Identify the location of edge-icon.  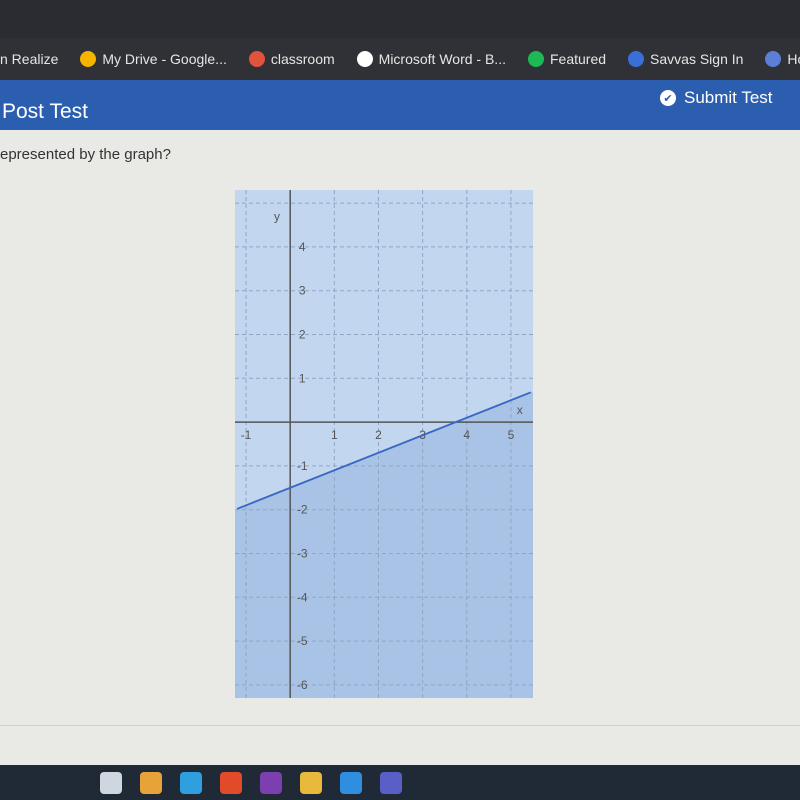
(191, 782).